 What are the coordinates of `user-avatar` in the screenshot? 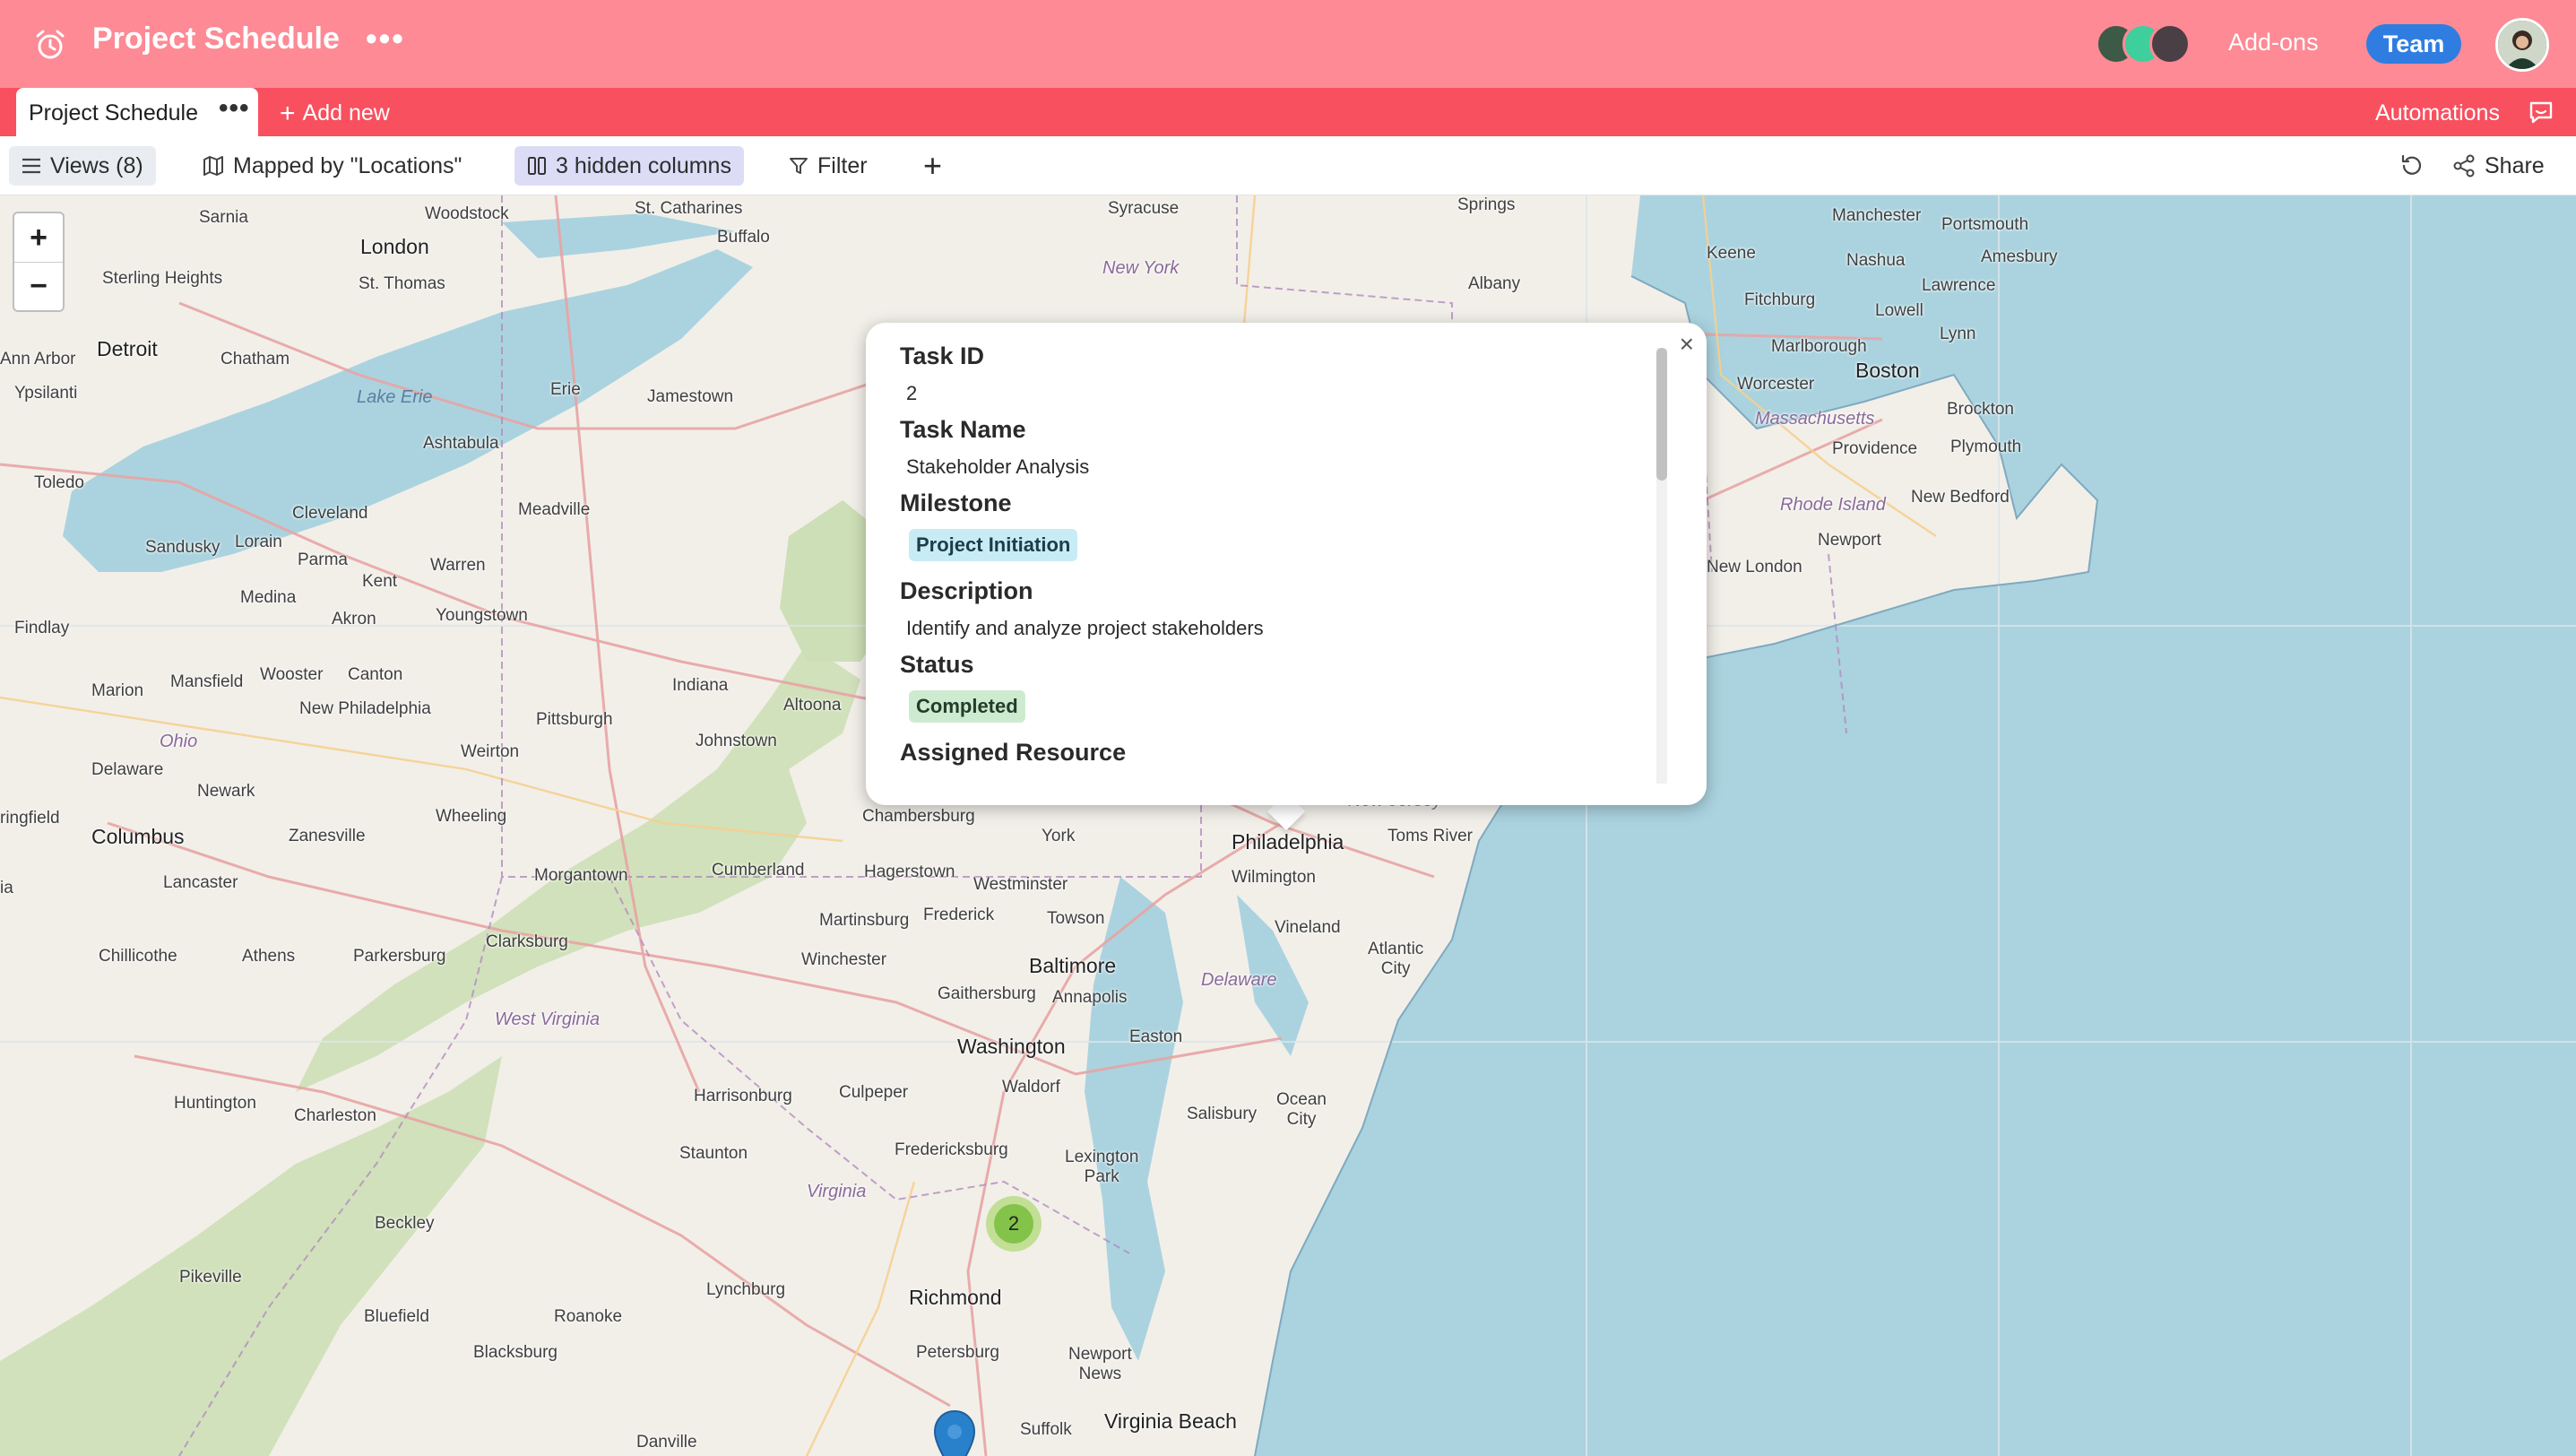 It's located at (2522, 45).